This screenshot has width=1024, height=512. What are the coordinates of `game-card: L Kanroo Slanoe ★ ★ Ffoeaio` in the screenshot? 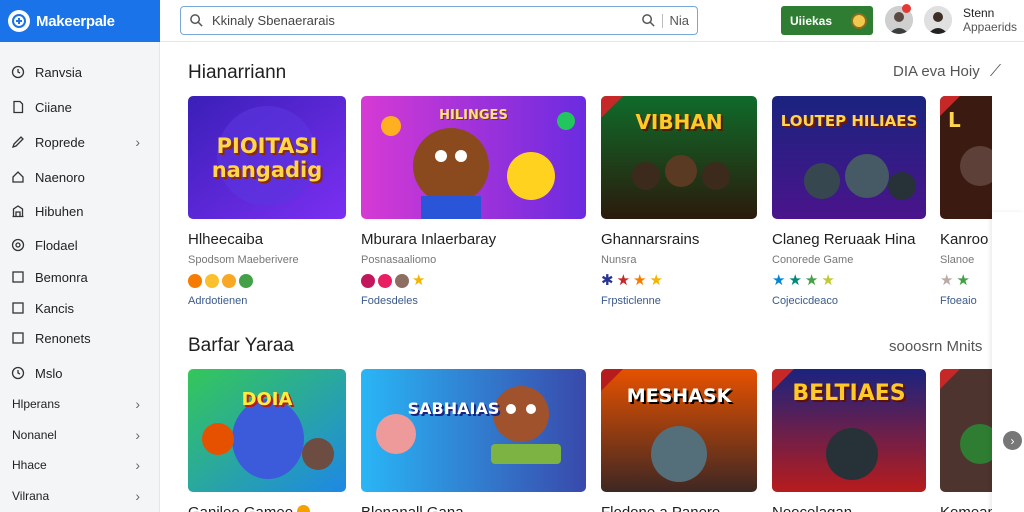 It's located at (966, 201).